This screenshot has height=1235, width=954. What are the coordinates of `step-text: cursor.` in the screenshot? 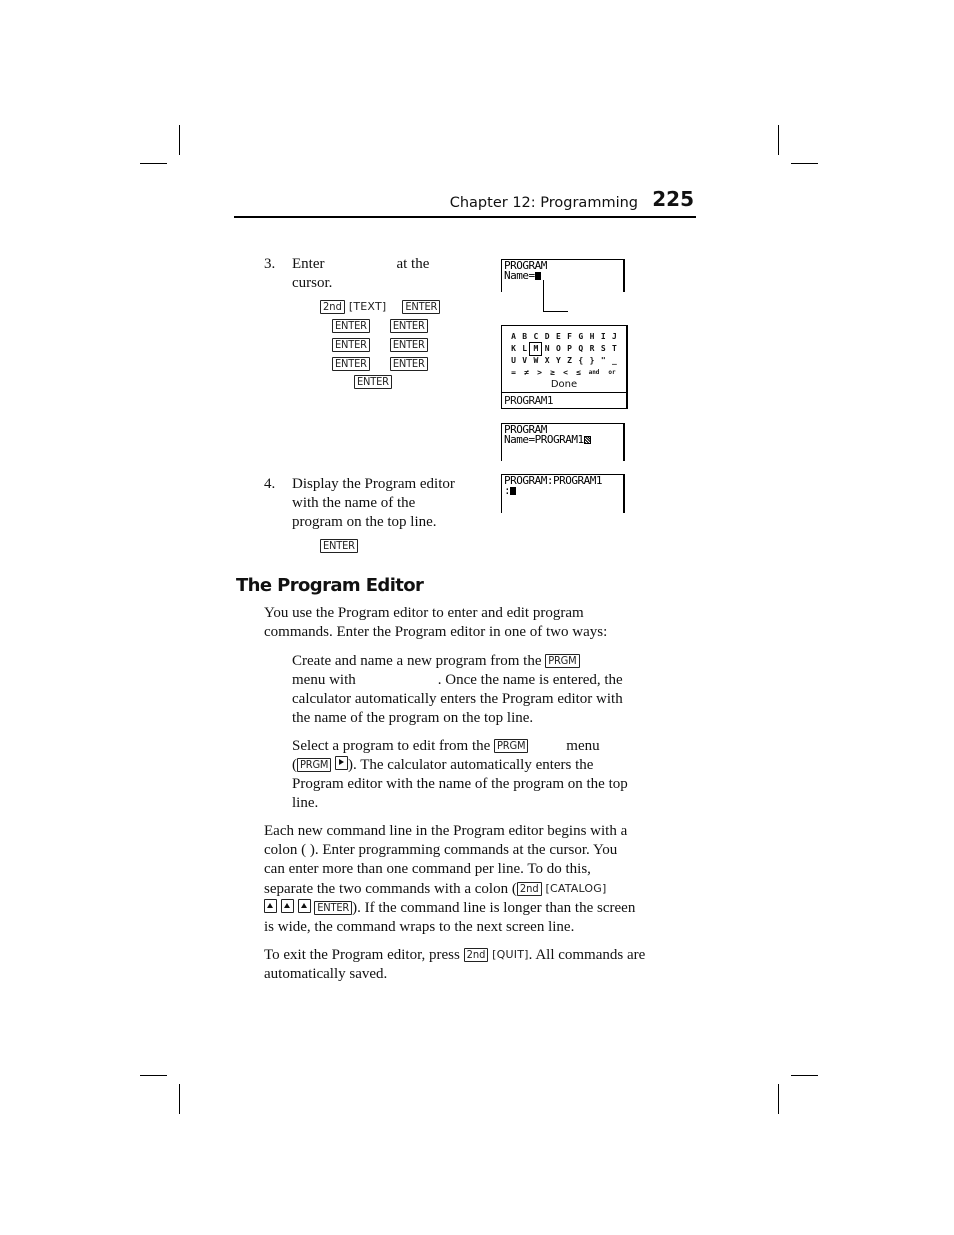 It's located at (312, 283).